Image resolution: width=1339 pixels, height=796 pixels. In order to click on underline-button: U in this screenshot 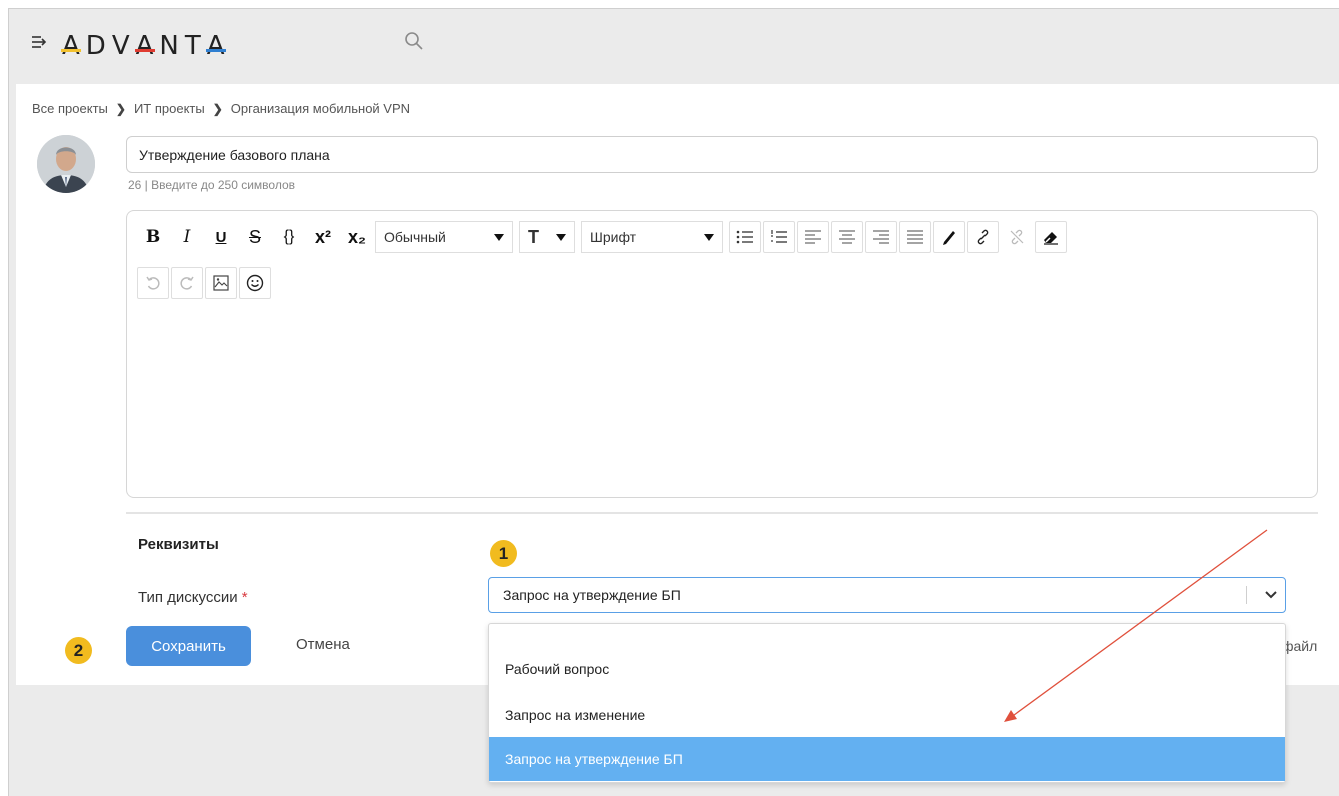, I will do `click(221, 237)`.